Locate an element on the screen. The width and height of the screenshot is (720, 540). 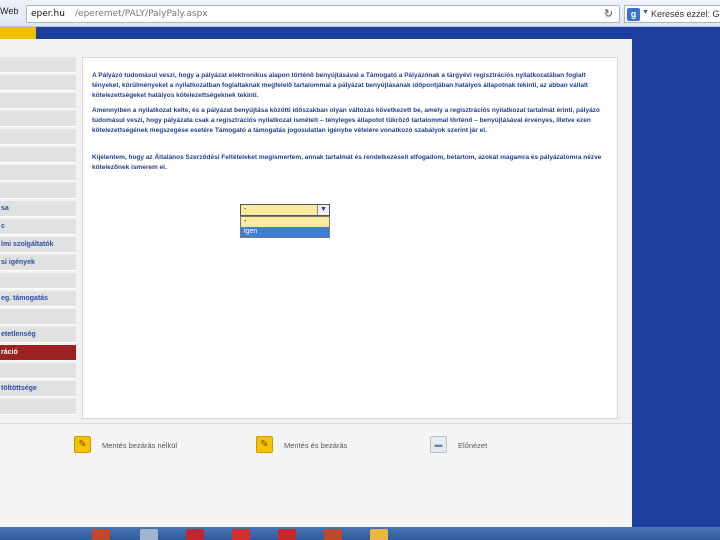
header-accent is located at coordinates (18, 33).